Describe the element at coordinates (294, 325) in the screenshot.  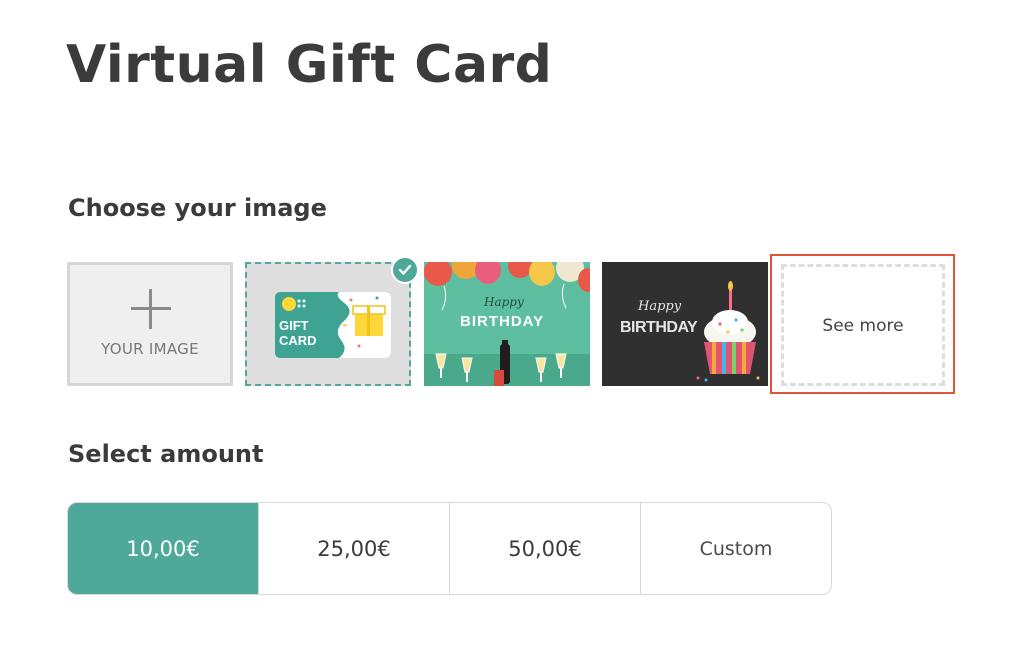
I see `gift-card-text-line1: GIFT` at that location.